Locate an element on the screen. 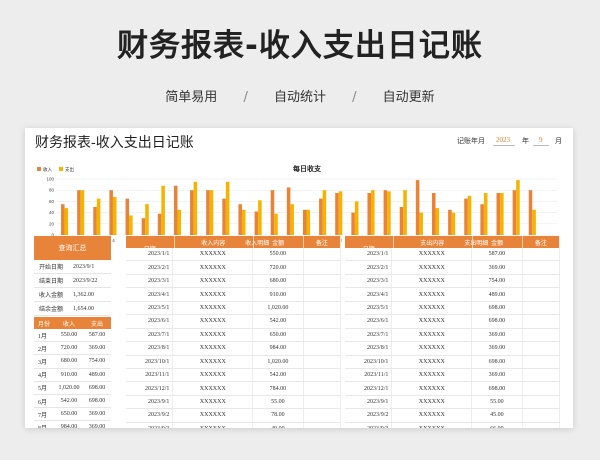 Image resolution: width=600 pixels, height=460 pixels. amount-cell: 489.00 is located at coordinates (497, 294).